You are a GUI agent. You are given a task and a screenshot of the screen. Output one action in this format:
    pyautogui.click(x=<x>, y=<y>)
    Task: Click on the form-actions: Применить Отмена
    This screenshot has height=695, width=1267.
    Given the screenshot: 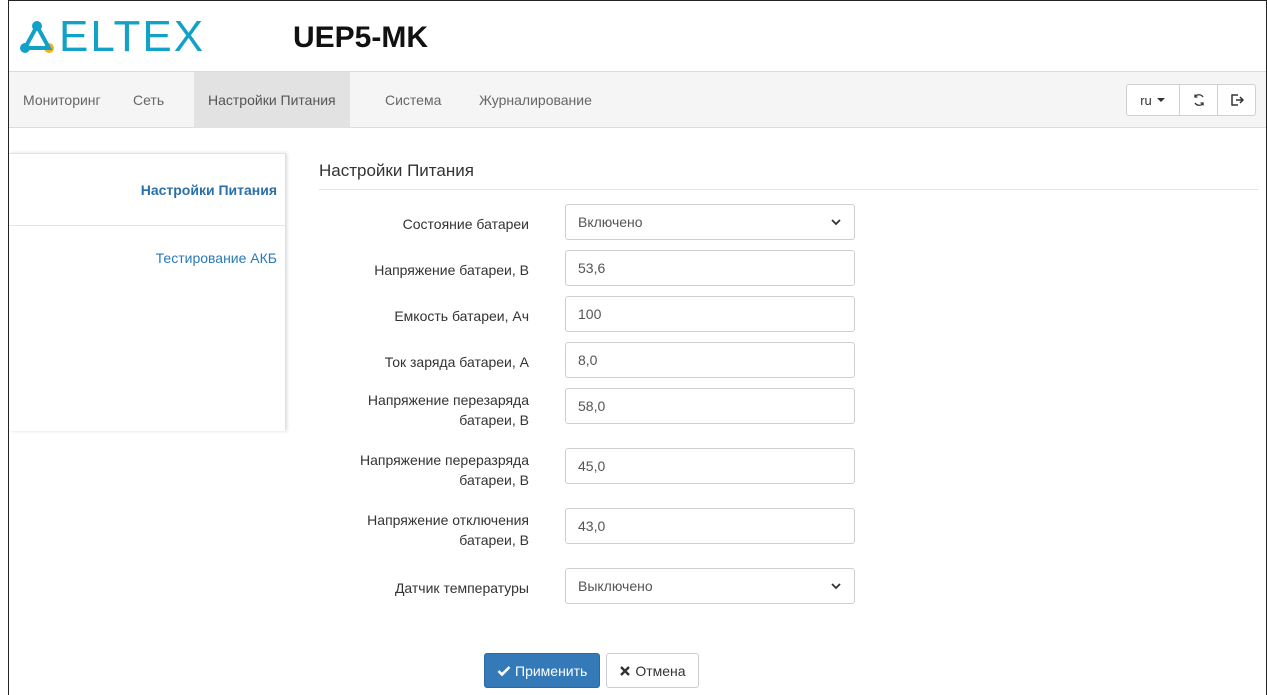 What is the action you would take?
    pyautogui.click(x=591, y=670)
    